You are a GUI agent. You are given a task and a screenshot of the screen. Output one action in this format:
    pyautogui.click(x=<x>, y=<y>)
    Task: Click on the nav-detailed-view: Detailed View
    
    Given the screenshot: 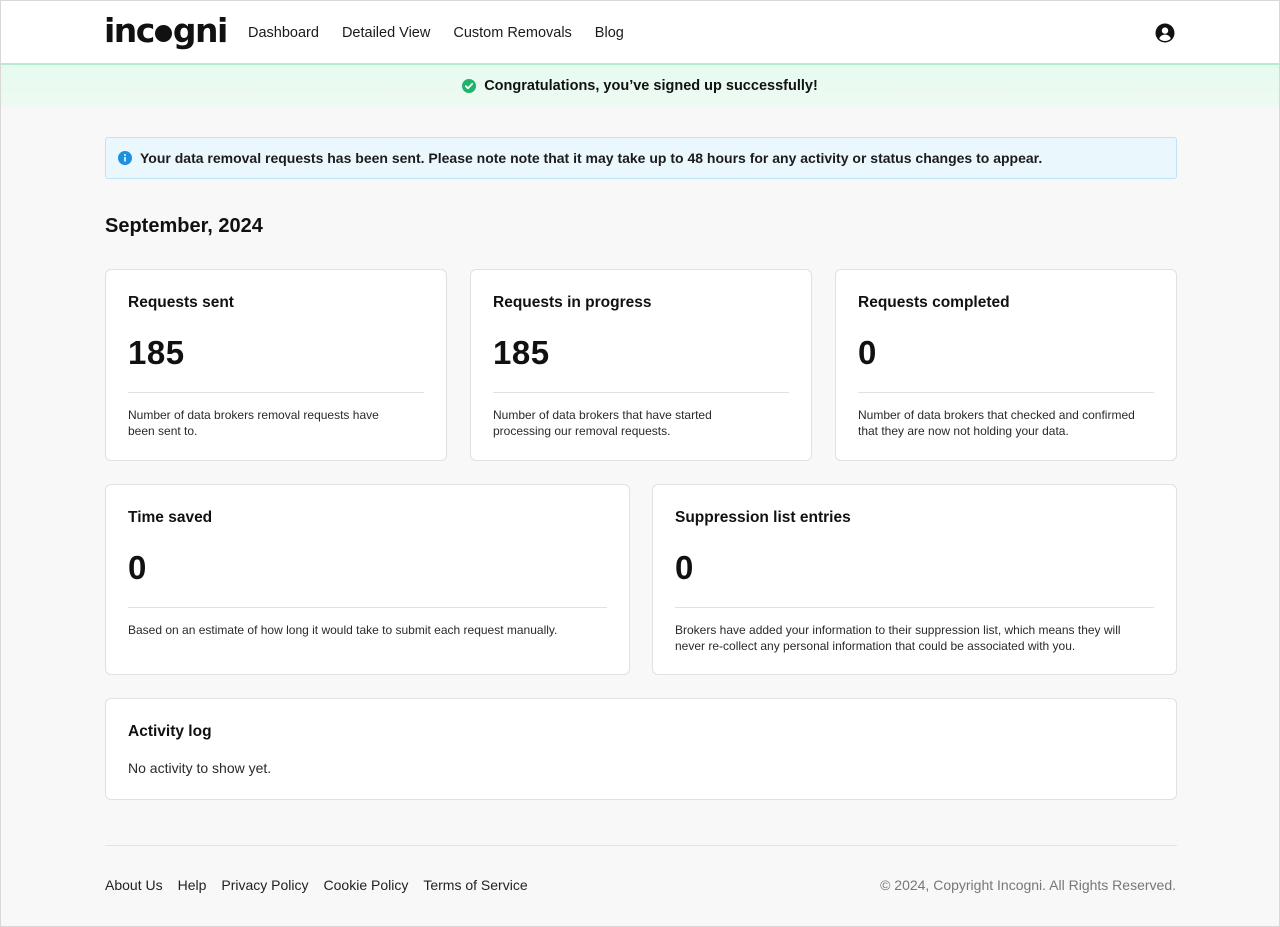 What is the action you would take?
    pyautogui.click(x=386, y=33)
    